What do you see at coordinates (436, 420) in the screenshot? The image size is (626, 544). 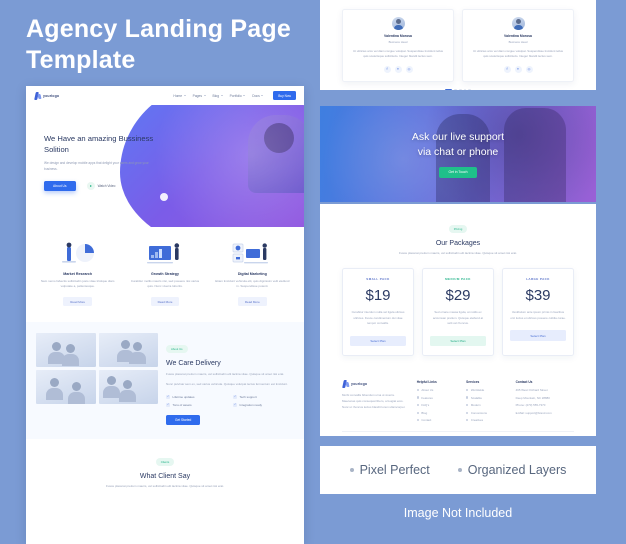 I see `footer-link: Contact` at bounding box center [436, 420].